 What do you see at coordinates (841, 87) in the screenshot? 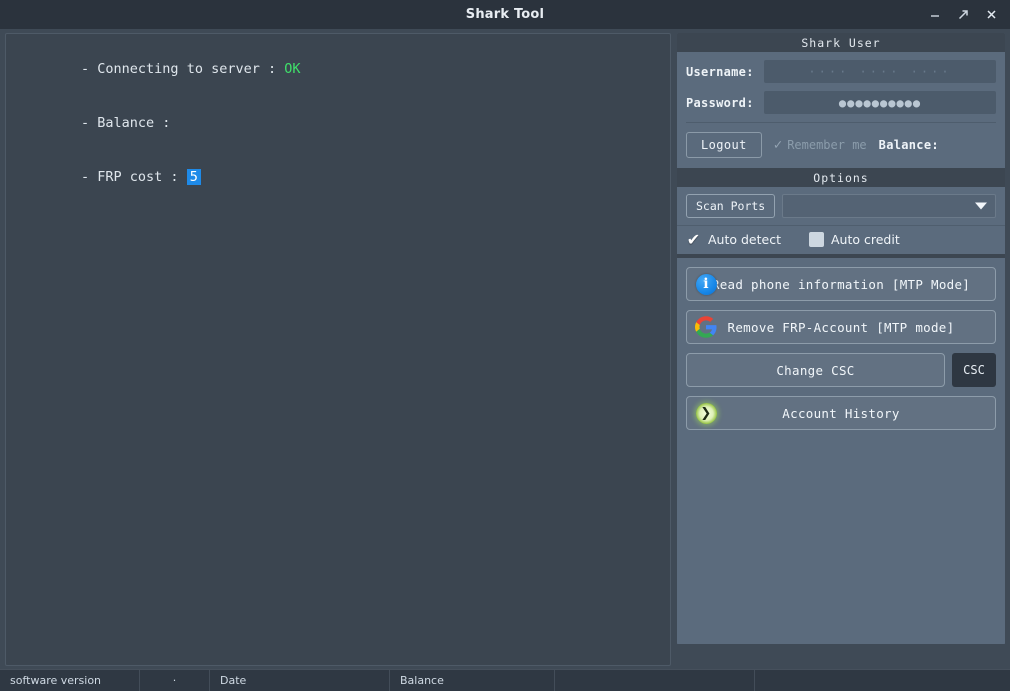
I see `login-box: Username: Password:` at bounding box center [841, 87].